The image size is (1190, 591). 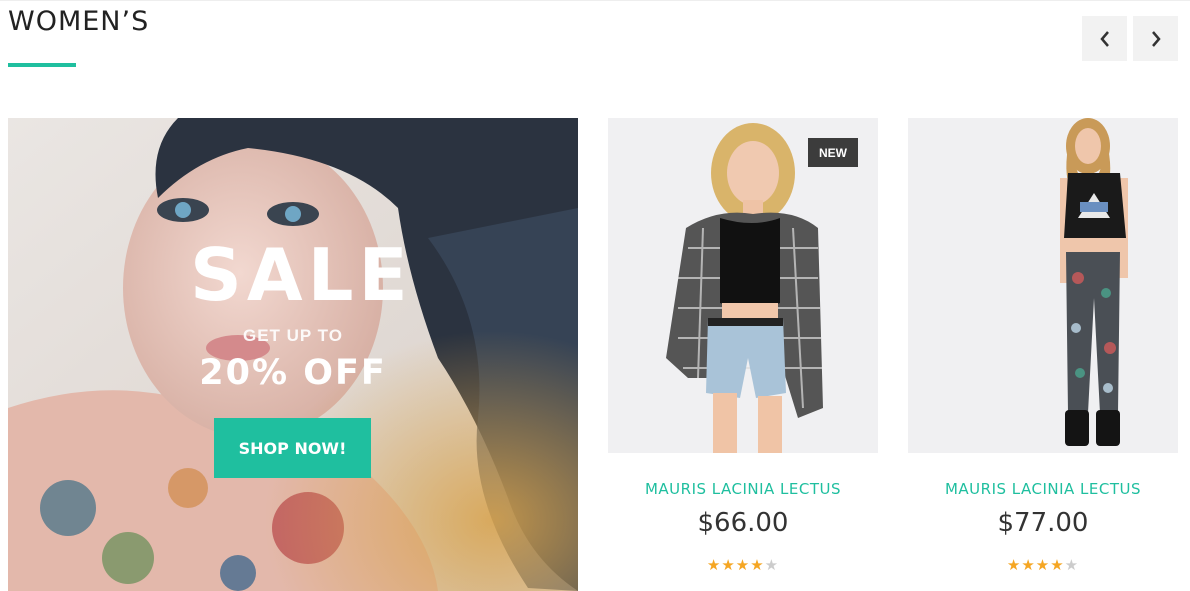 I want to click on product-image: NEW, so click(x=743, y=285).